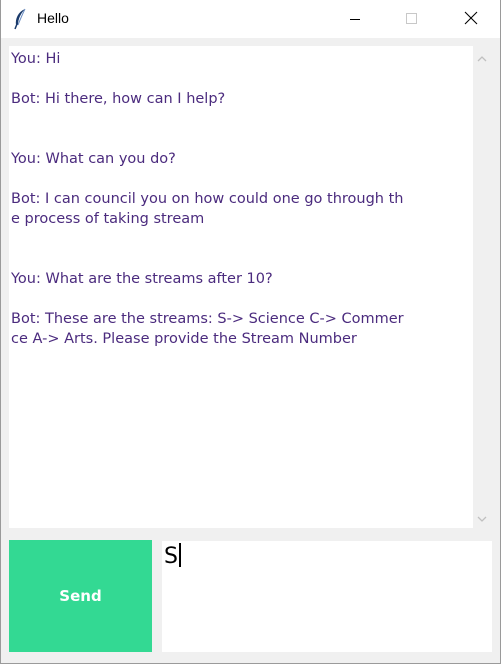  I want to click on maximize-button, so click(412, 19).